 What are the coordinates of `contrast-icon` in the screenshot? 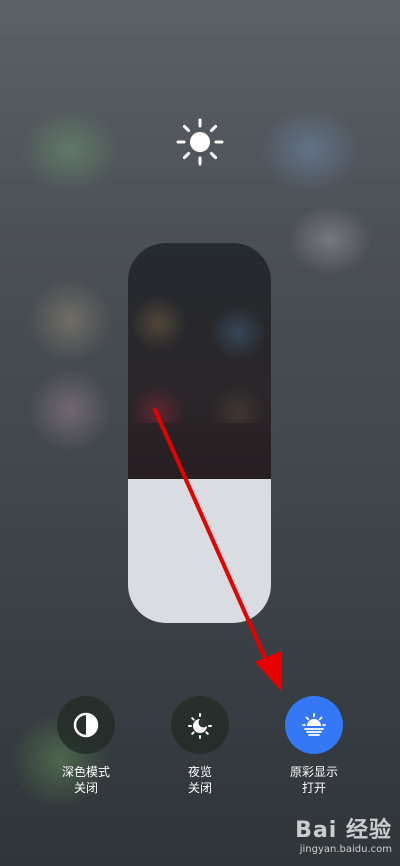 It's located at (86, 725).